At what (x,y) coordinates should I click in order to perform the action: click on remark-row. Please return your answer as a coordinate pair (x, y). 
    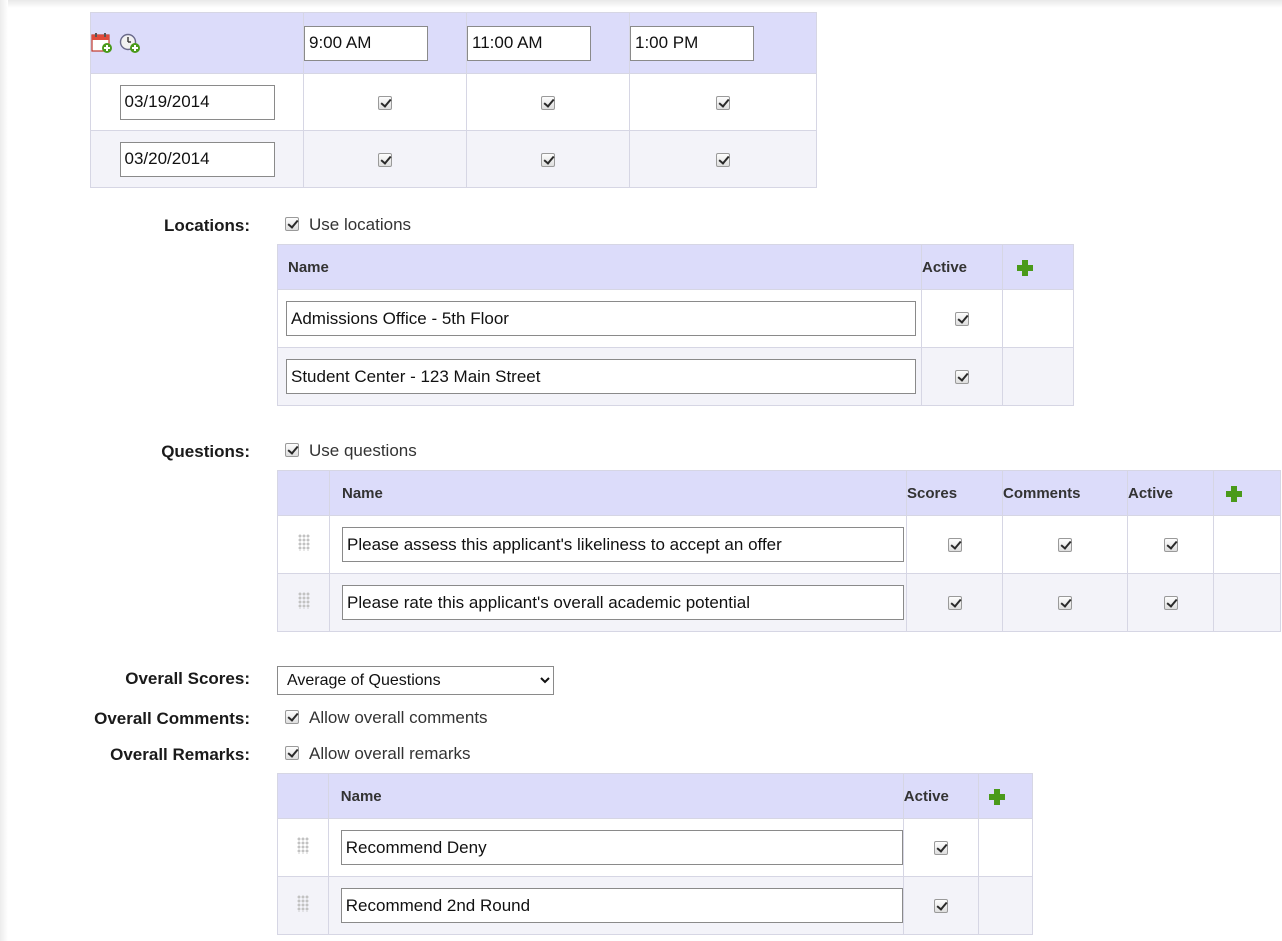
    Looking at the image, I should click on (655, 905).